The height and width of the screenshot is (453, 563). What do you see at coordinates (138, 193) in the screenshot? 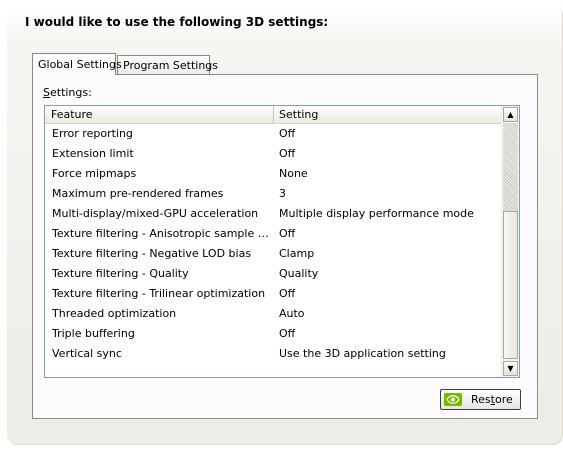
I see `feature-cell: Maximum pre-rendered frames` at bounding box center [138, 193].